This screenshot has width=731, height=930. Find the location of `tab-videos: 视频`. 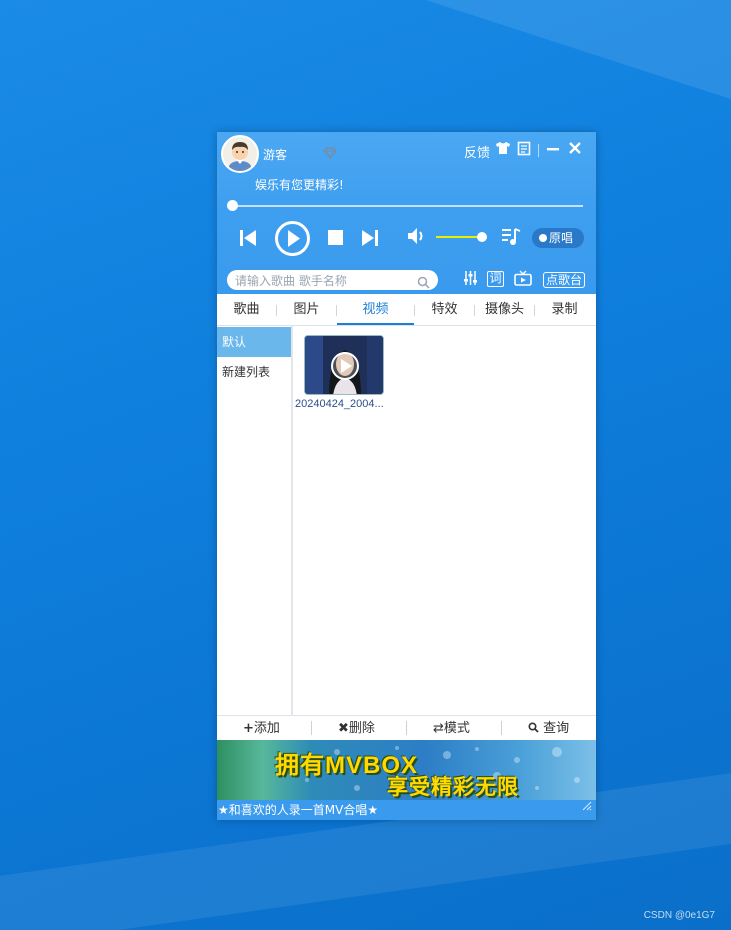

tab-videos: 视频 is located at coordinates (375, 310).